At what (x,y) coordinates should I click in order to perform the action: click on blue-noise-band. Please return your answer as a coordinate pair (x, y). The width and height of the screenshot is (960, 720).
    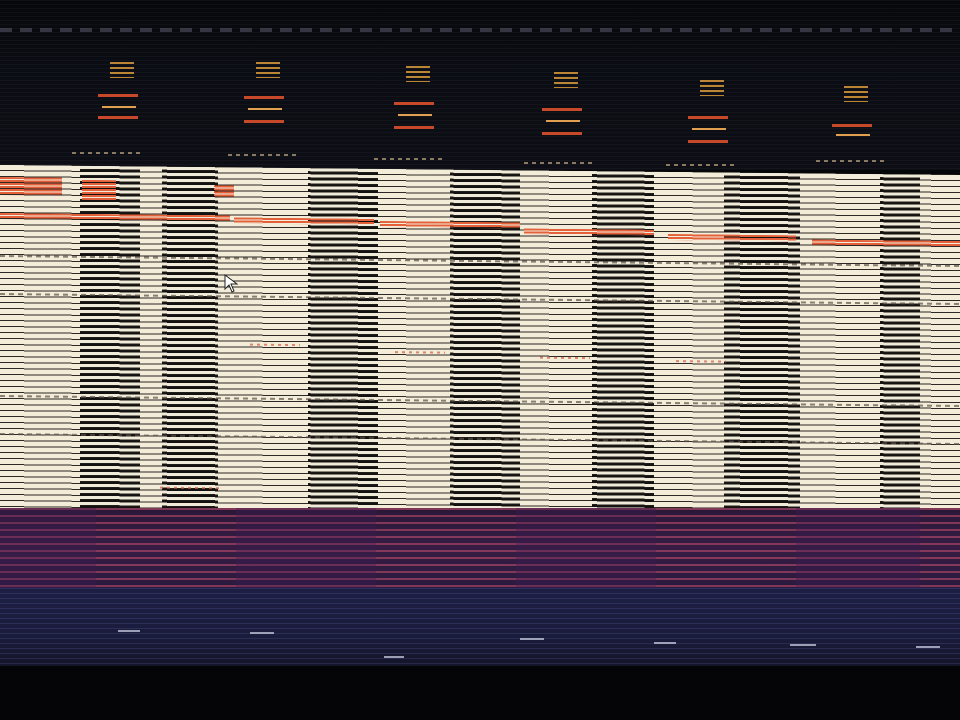
    Looking at the image, I should click on (480, 627).